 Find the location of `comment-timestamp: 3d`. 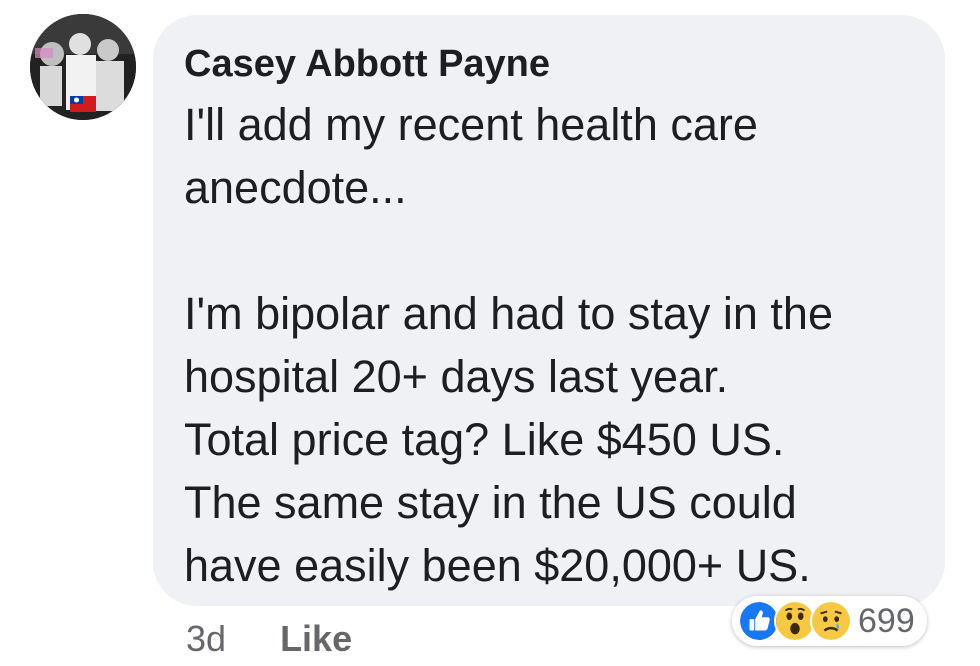

comment-timestamp: 3d is located at coordinates (206, 638).